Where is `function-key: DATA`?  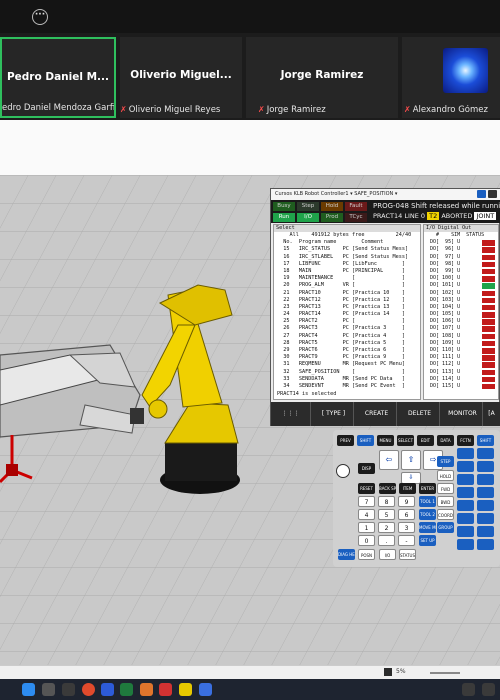
function-key: DATA is located at coordinates (445, 440).